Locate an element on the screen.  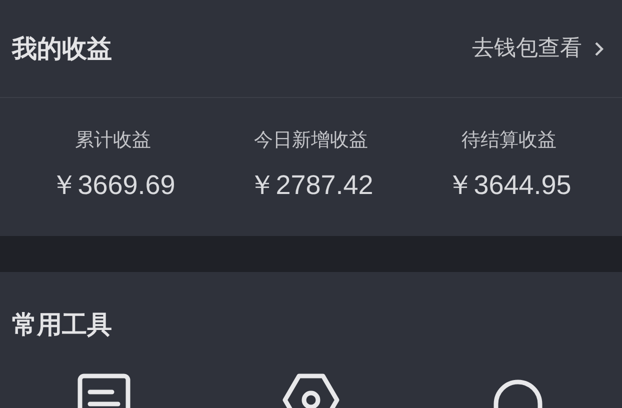
stat-value: ￥3644.95 is located at coordinates (509, 185).